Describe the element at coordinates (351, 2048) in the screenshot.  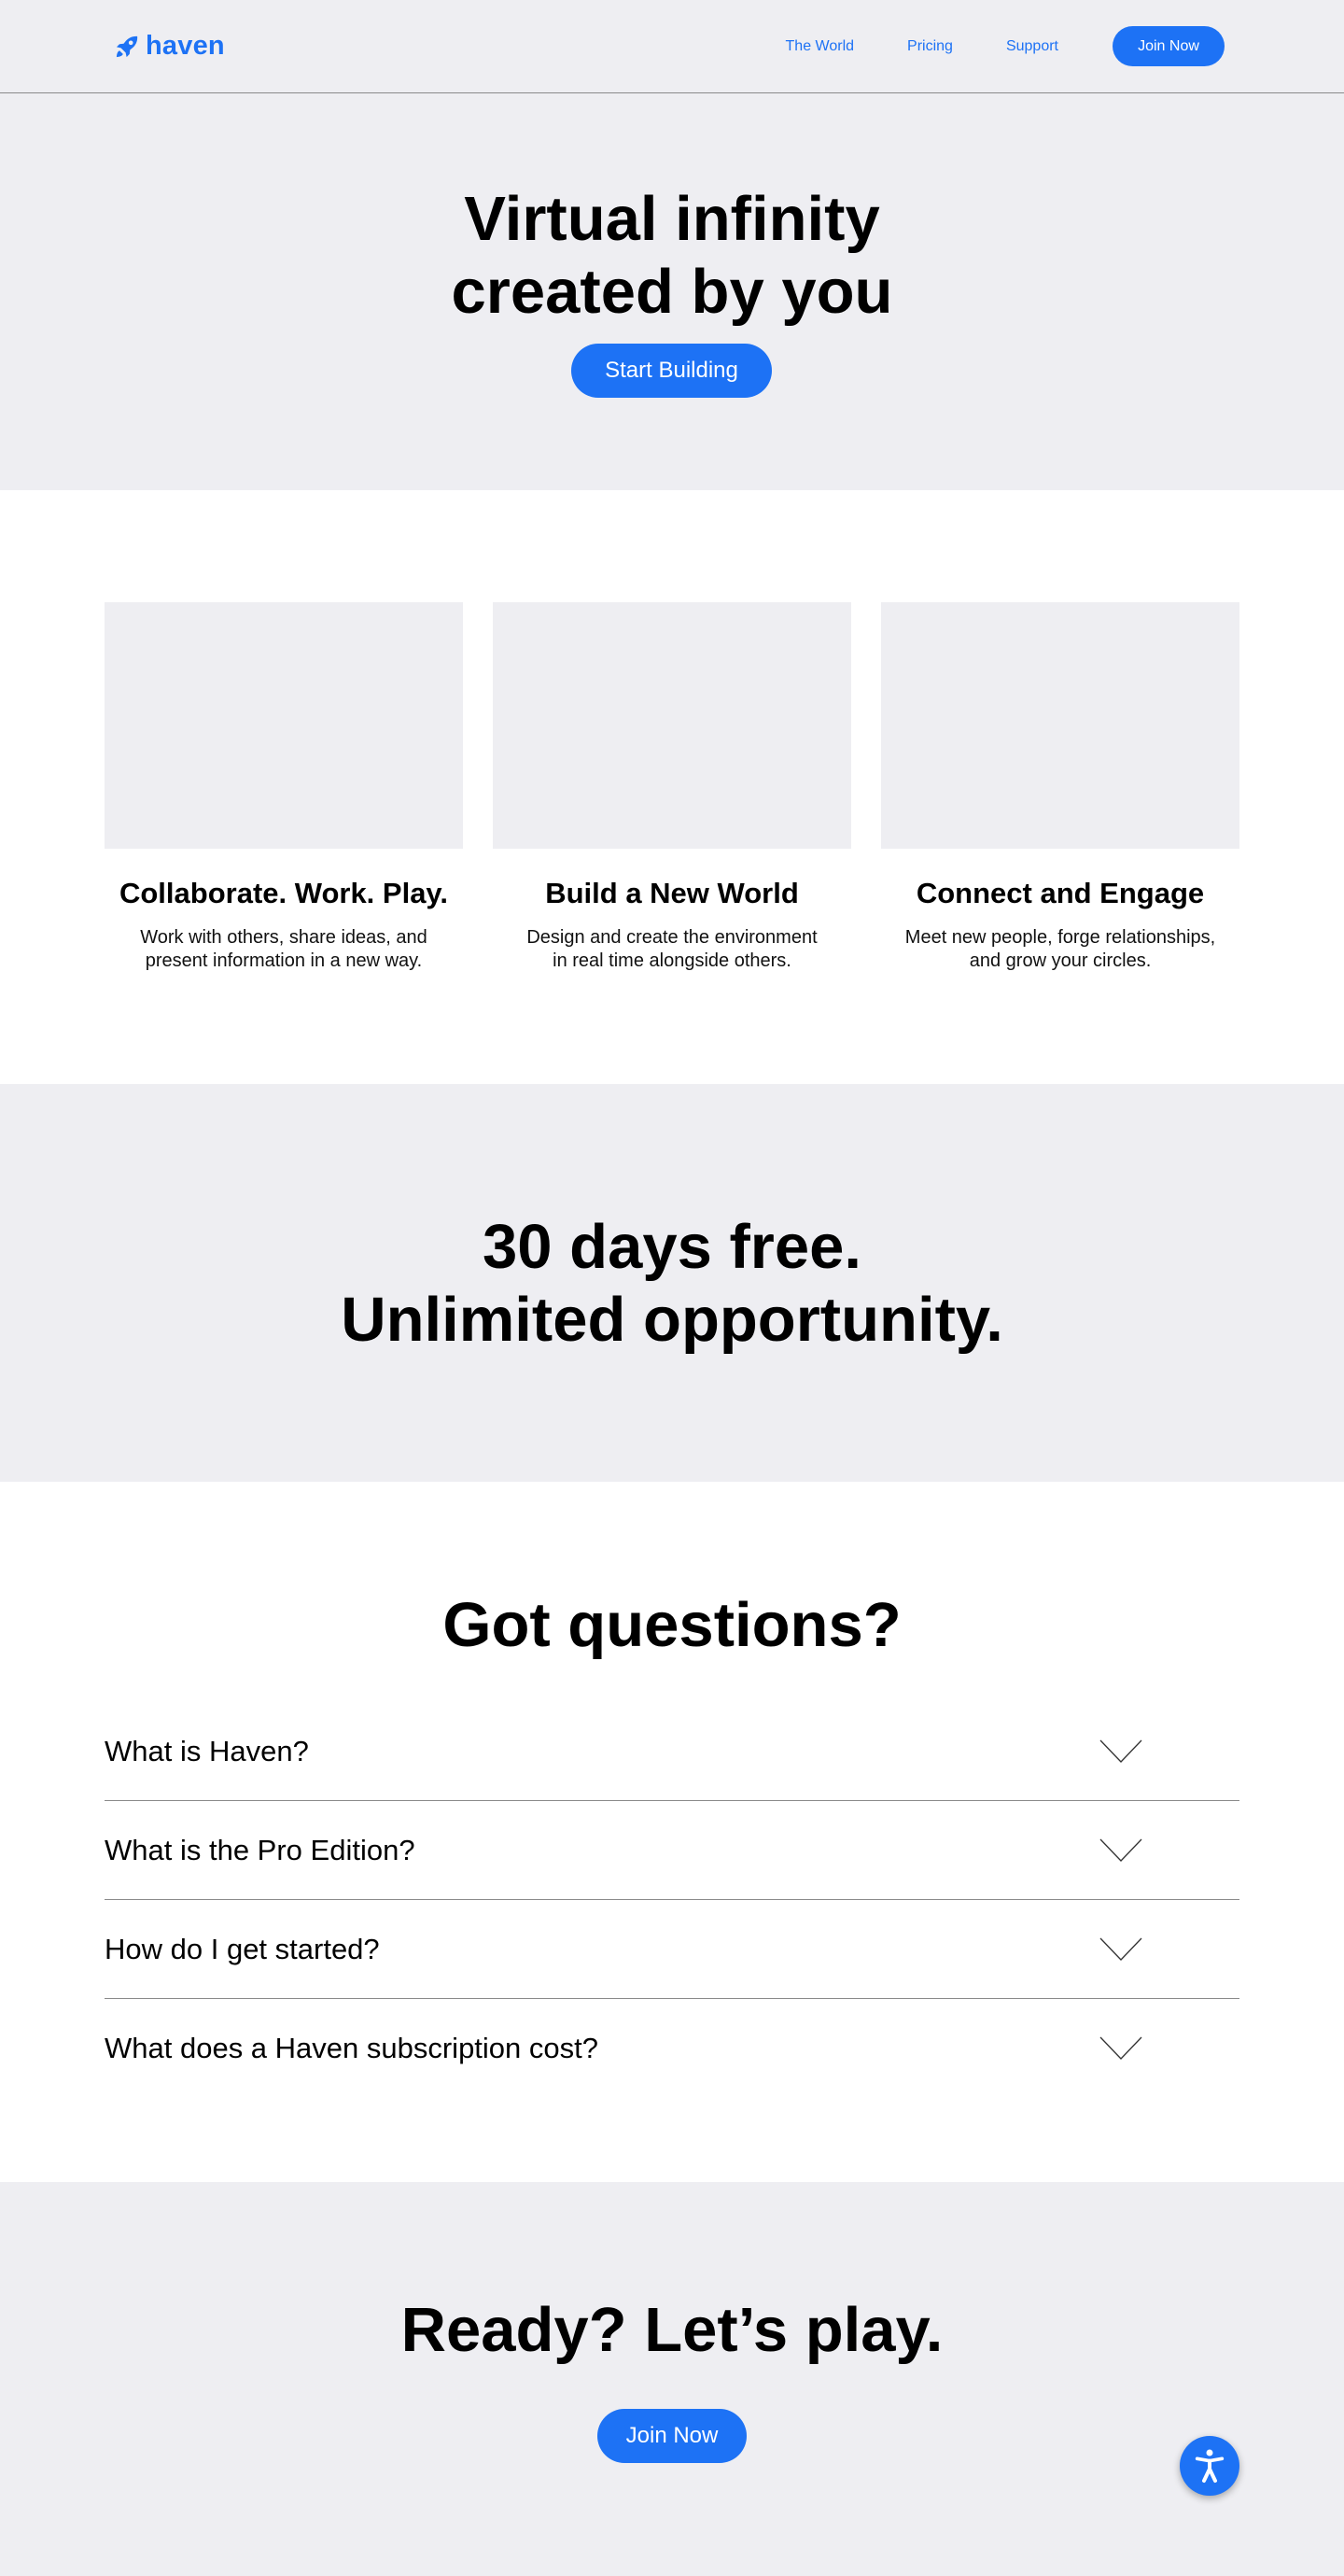
I see `faq-question: What does a Haven subscription cost?` at that location.